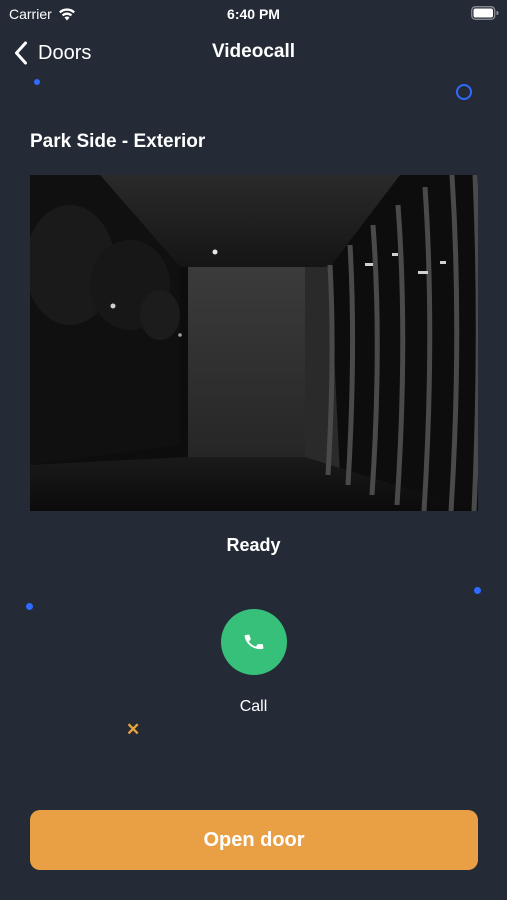  I want to click on phone-icon, so click(254, 642).